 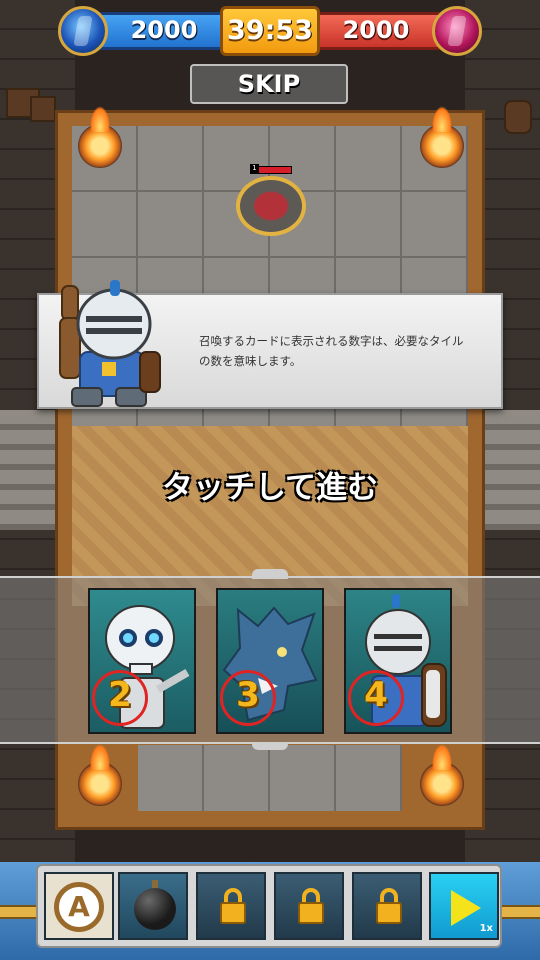 What do you see at coordinates (269, 84) in the screenshot?
I see `skip-button: SKIP` at bounding box center [269, 84].